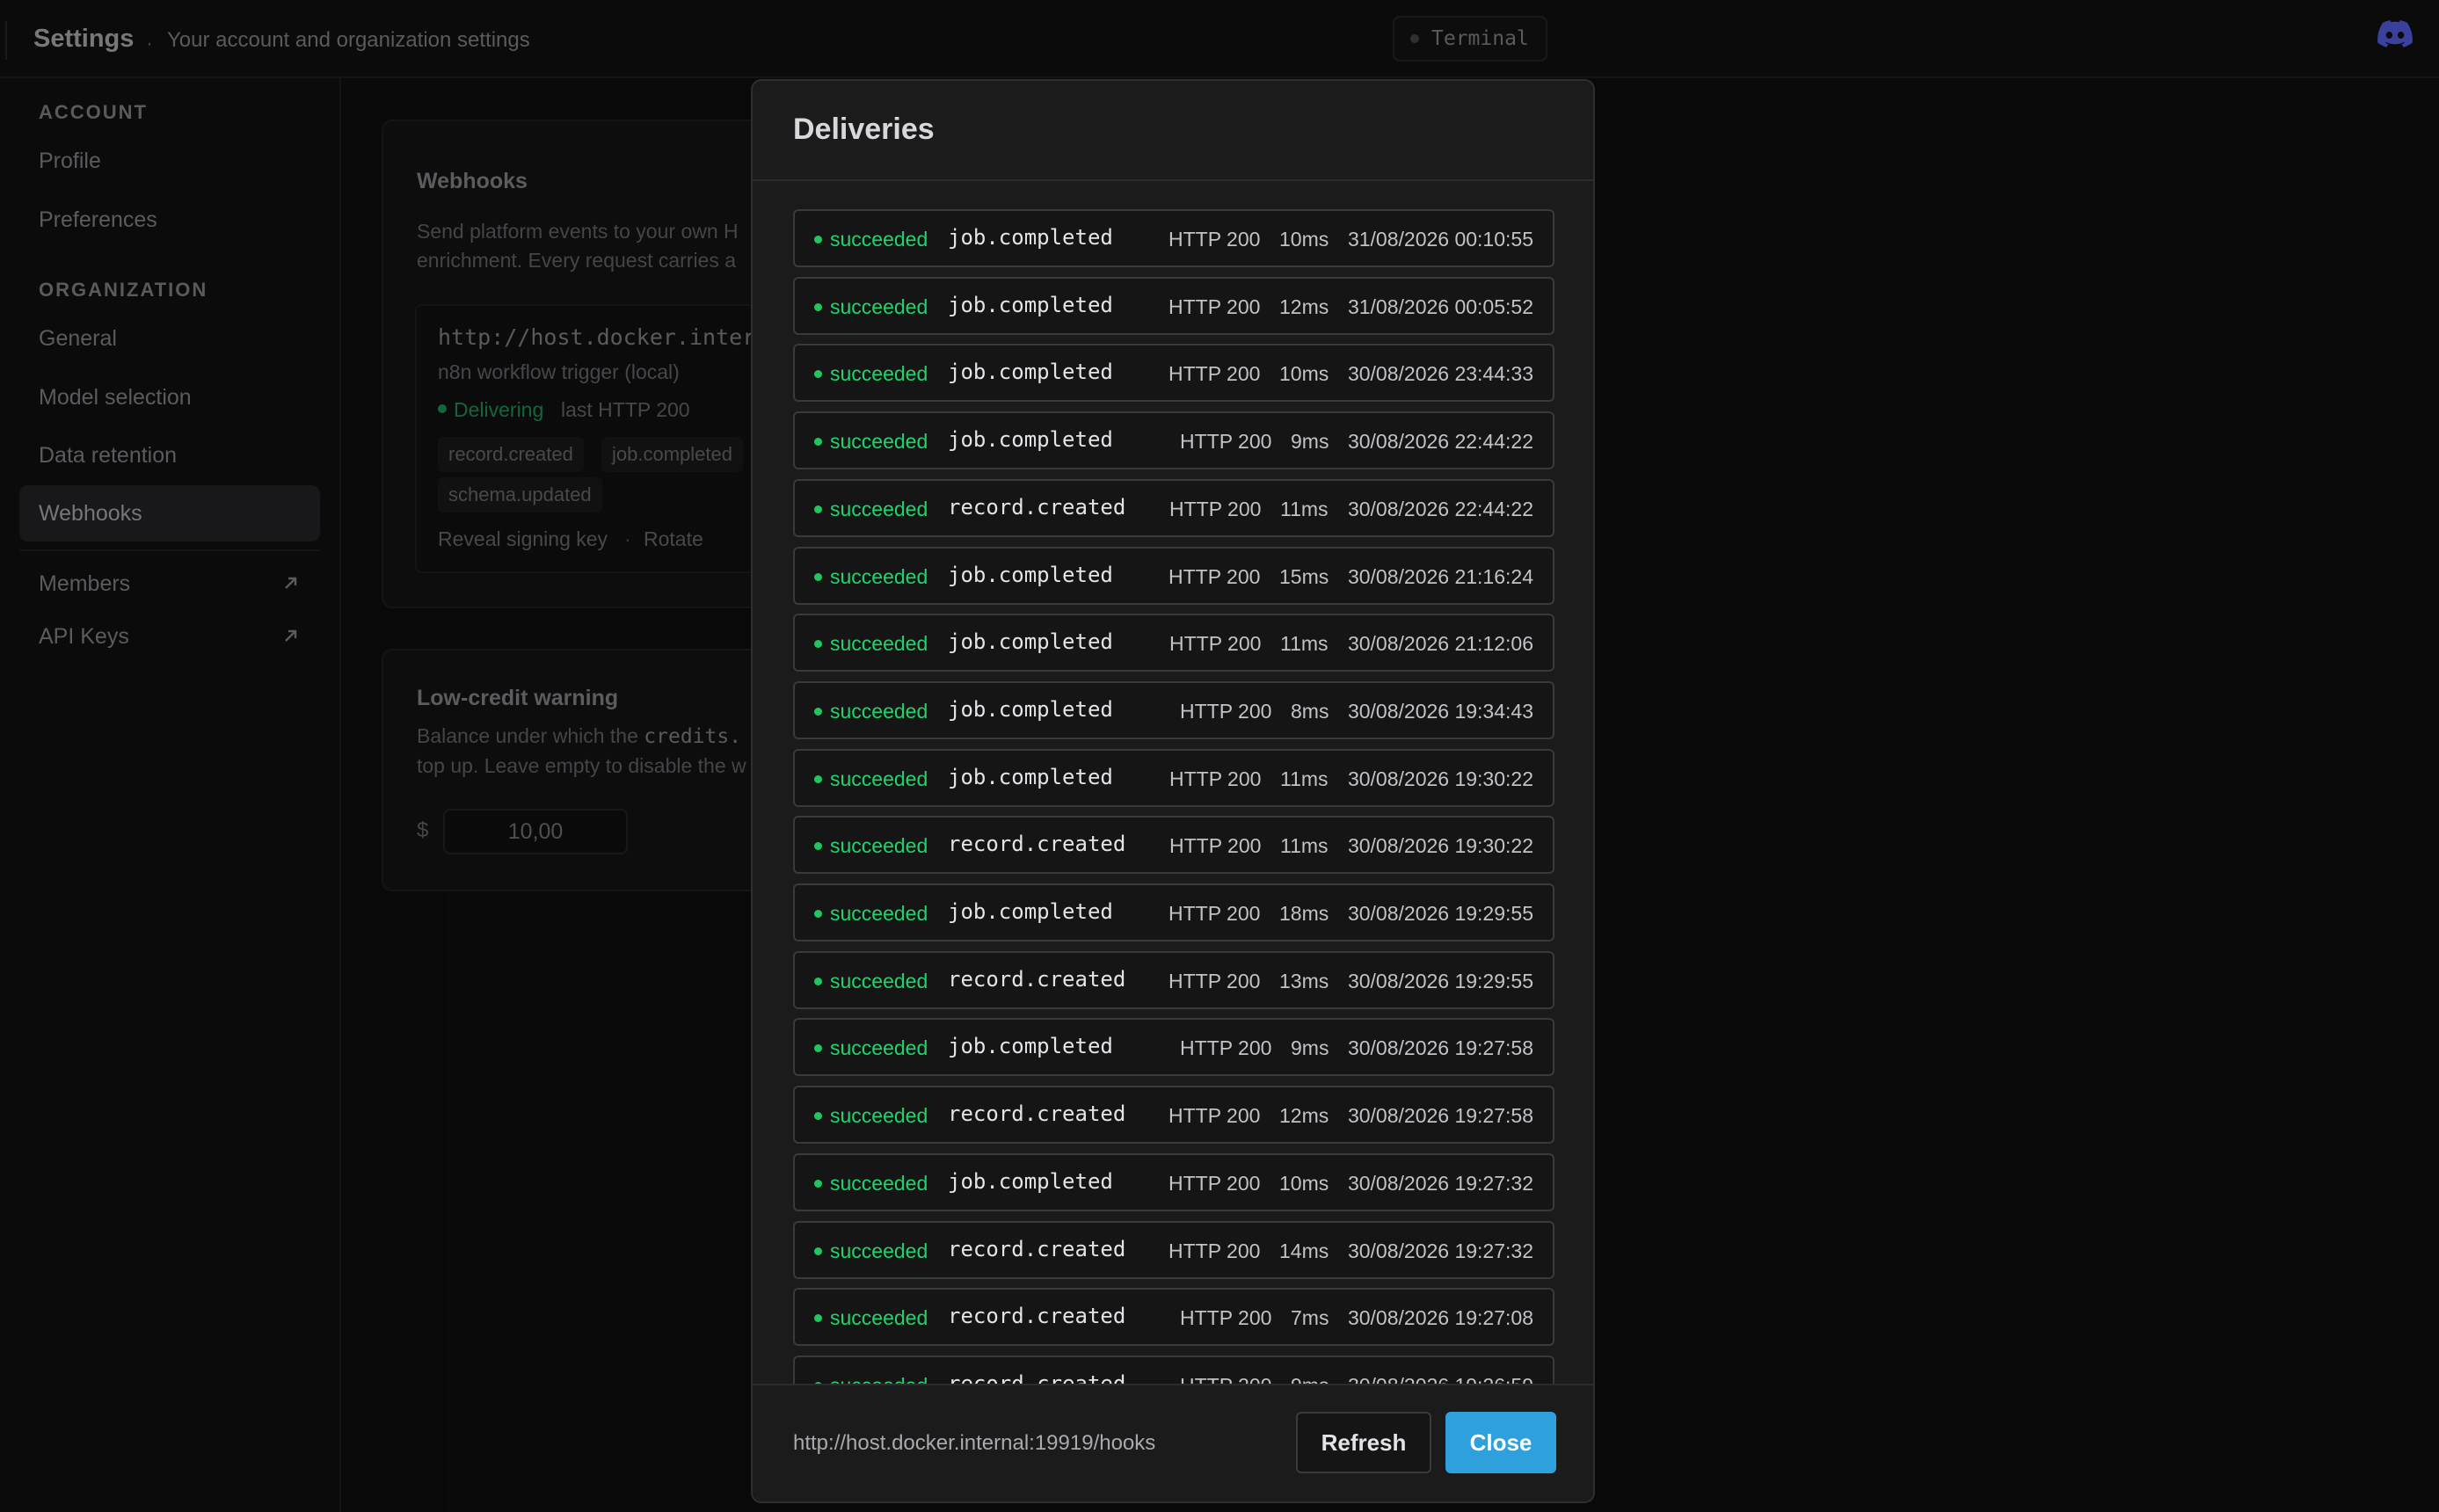 This screenshot has width=2439, height=1512. Describe the element at coordinates (1440, 374) in the screenshot. I see `delivery-timestamp: 30/08/2026 23:44:33` at that location.